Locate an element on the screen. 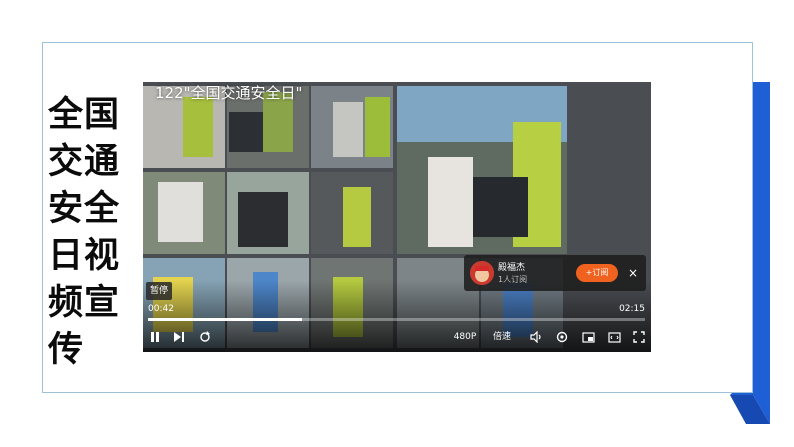  picture-in-picture-button is located at coordinates (588, 337).